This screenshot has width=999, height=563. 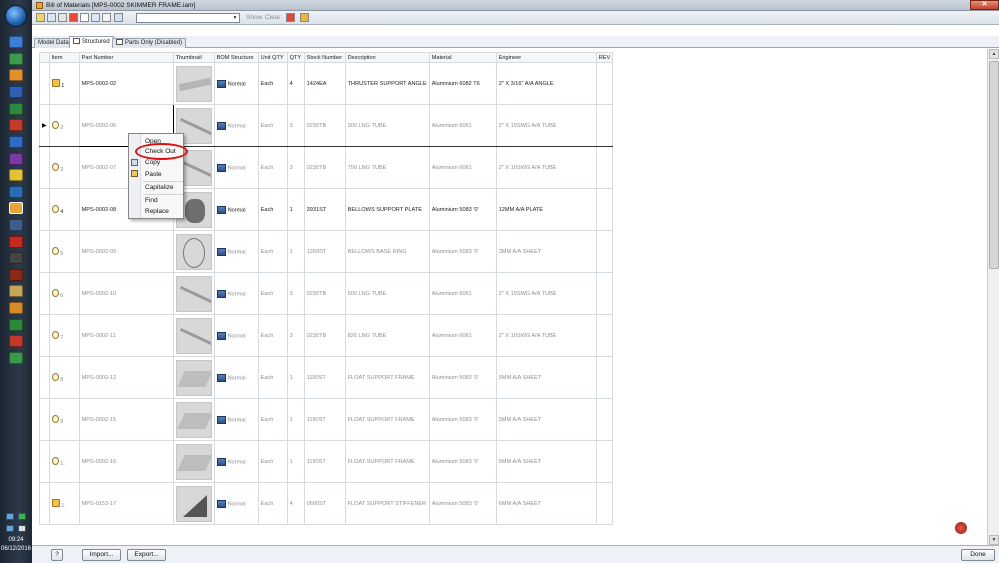 What do you see at coordinates (57, 555) in the screenshot?
I see `help-button: ?` at bounding box center [57, 555].